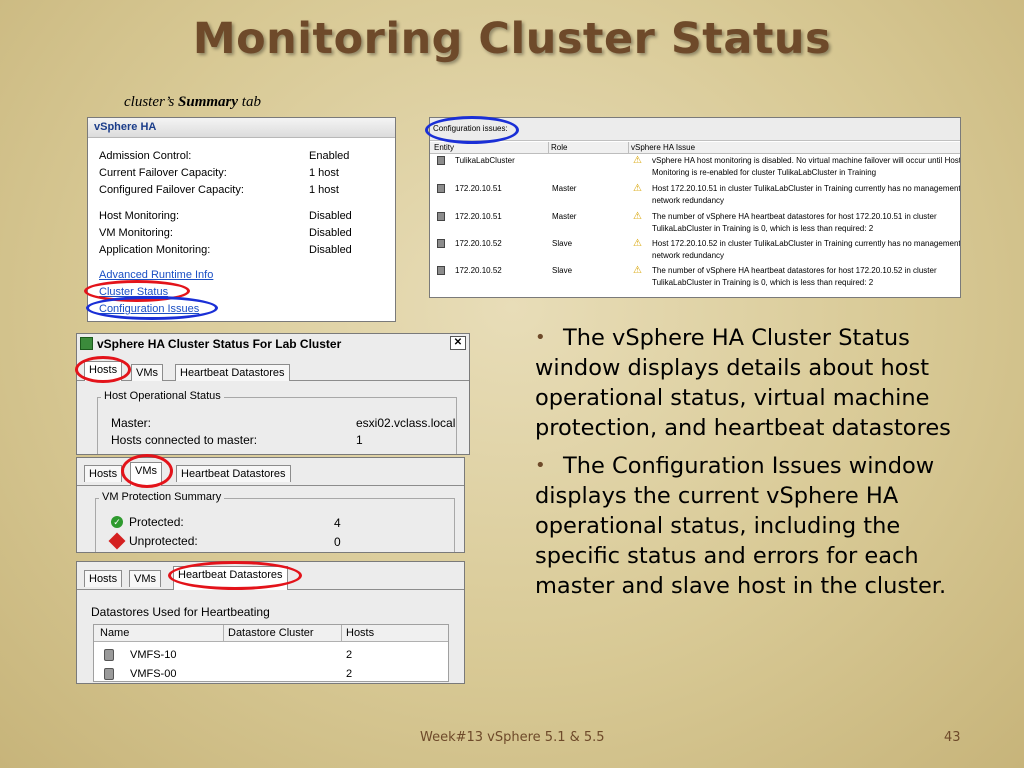 The width and height of the screenshot is (1024, 768). What do you see at coordinates (192, 102) in the screenshot?
I see `summary-caption: cluster’s Summary tab` at bounding box center [192, 102].